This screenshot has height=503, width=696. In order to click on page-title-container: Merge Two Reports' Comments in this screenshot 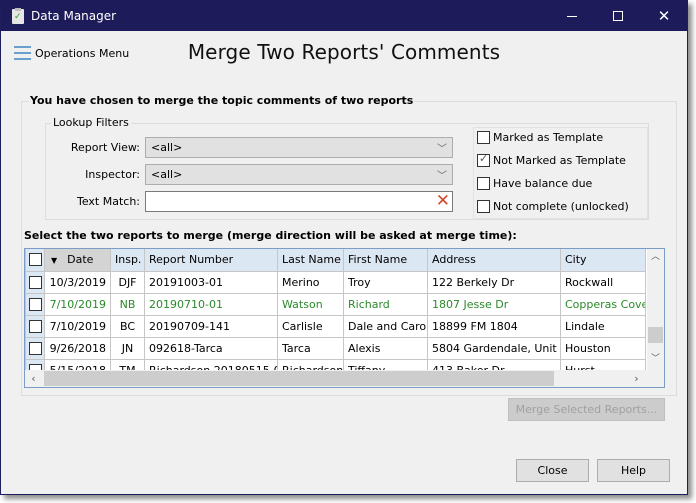, I will do `click(344, 52)`.